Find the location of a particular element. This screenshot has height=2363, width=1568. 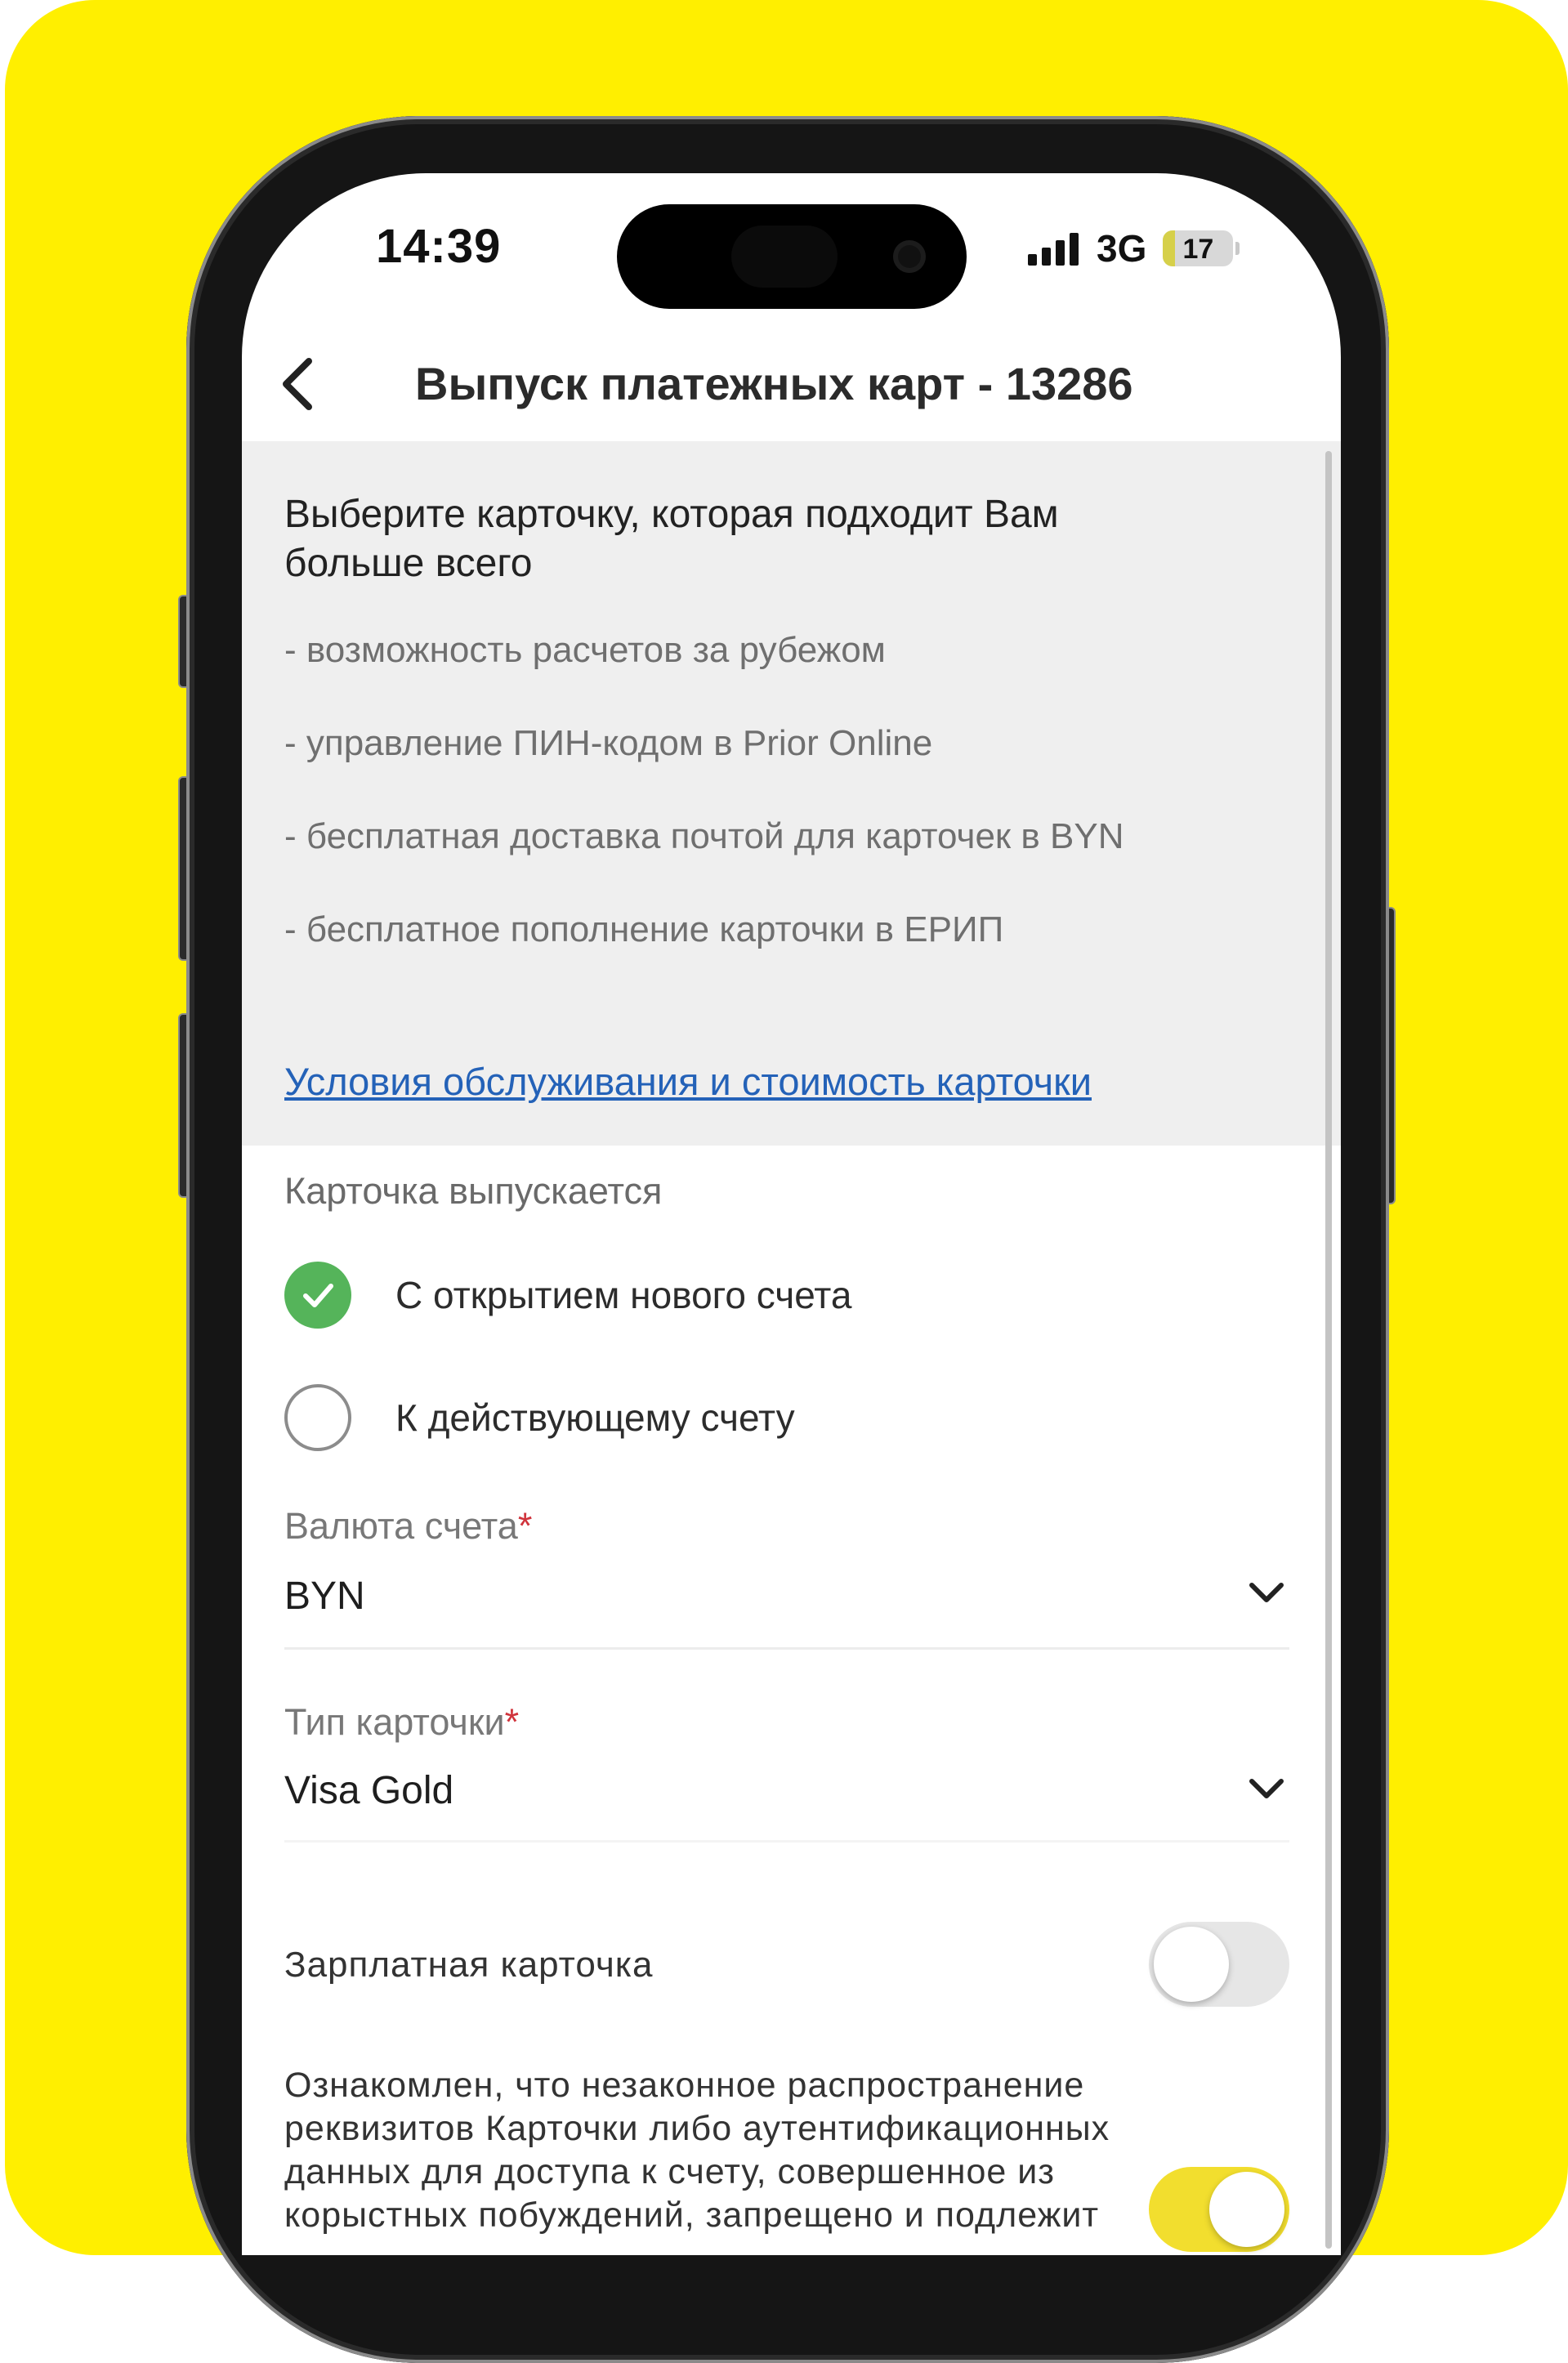

card-type-label: Тип карточки* is located at coordinates (401, 1723).